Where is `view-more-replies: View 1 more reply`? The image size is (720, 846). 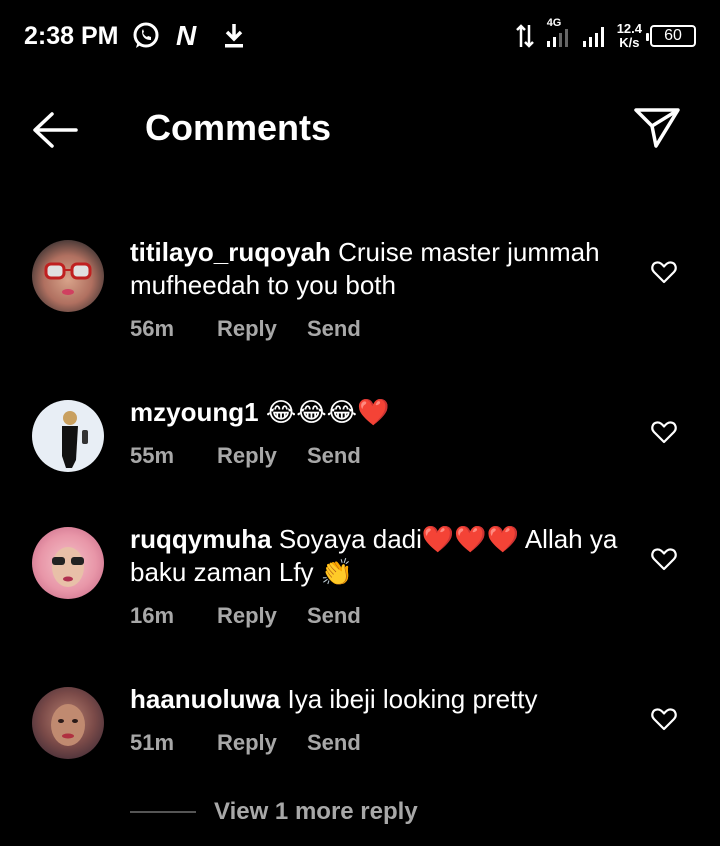 view-more-replies: View 1 more reply is located at coordinates (360, 813).